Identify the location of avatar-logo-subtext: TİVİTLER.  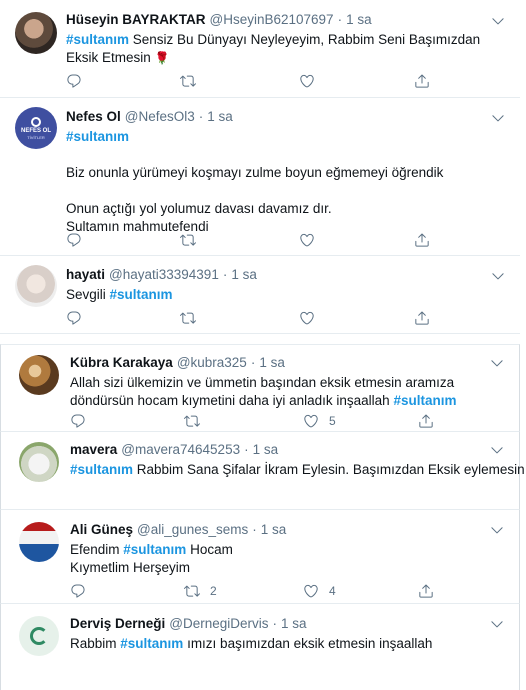
(36, 137).